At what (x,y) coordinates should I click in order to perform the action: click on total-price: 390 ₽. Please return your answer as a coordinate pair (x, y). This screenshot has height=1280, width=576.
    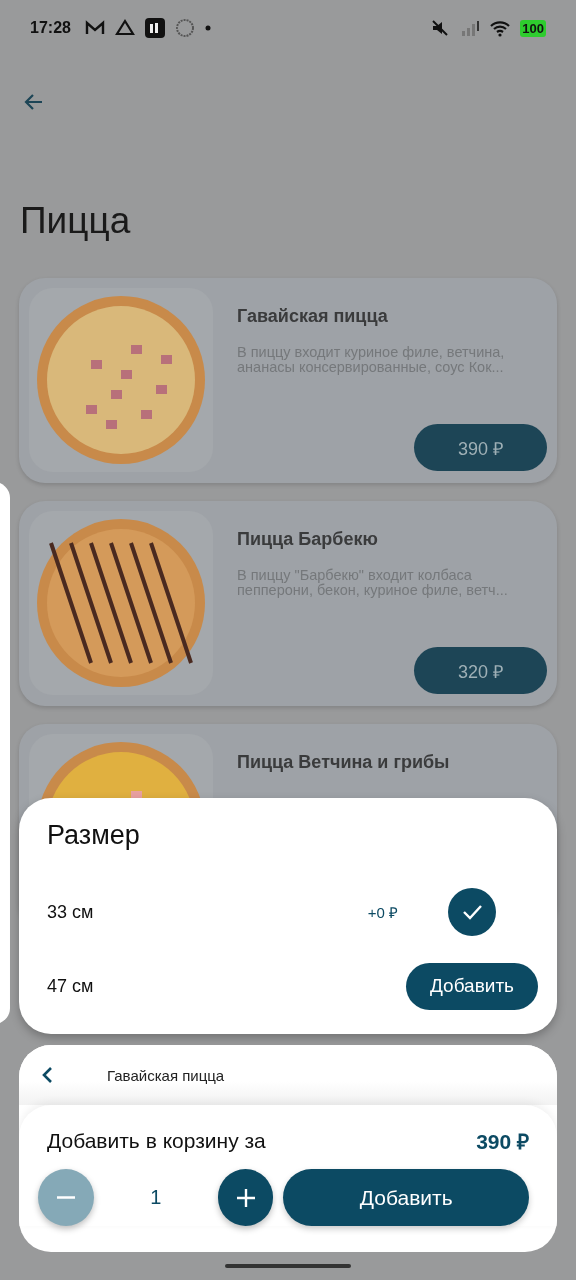
    Looking at the image, I should click on (502, 1142).